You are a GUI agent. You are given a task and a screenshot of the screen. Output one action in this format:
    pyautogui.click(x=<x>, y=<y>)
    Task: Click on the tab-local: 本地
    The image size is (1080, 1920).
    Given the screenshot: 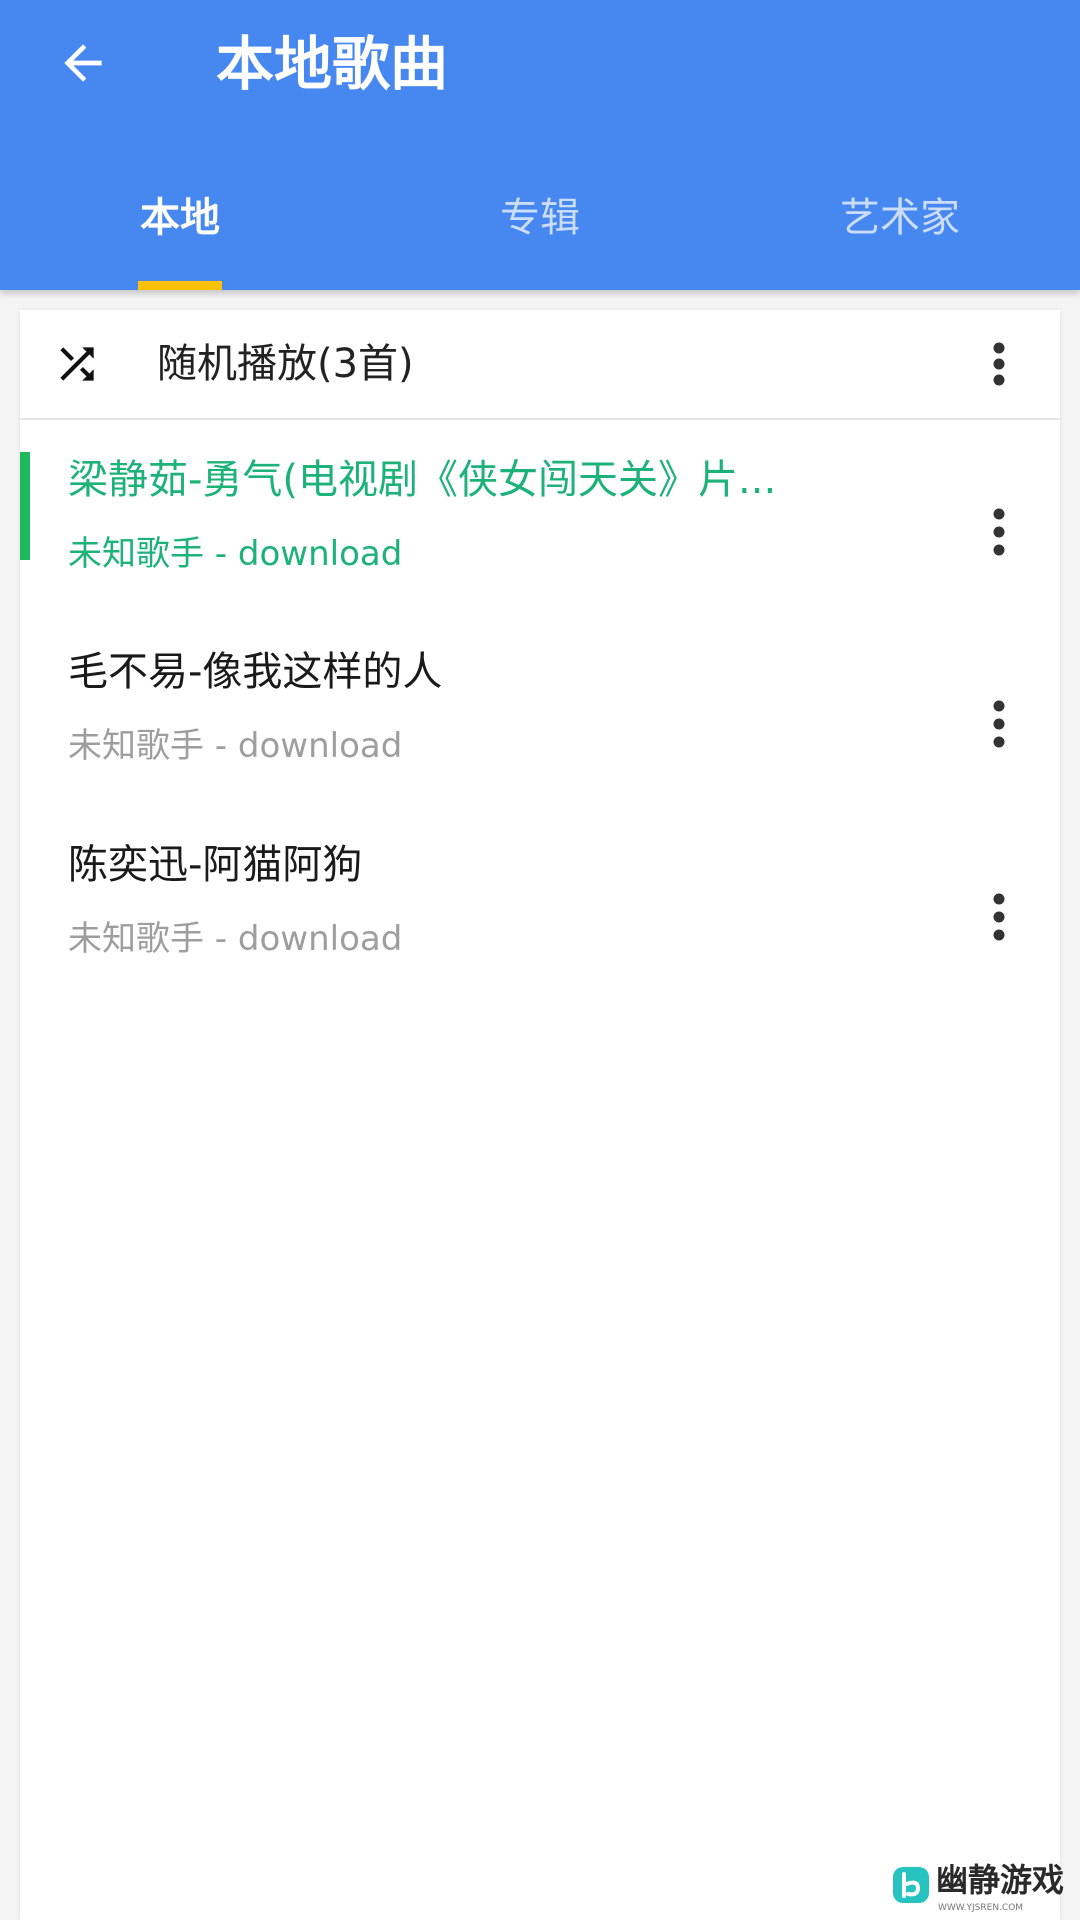 What is the action you would take?
    pyautogui.click(x=180, y=230)
    